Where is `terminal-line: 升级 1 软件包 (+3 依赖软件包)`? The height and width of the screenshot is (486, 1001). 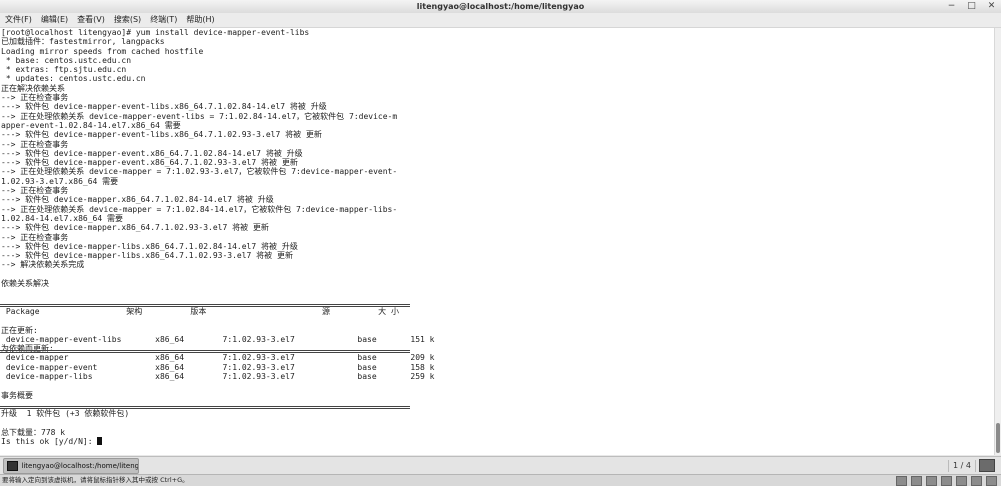 terminal-line: 升级 1 软件包 (+3 依赖软件包) is located at coordinates (65, 414).